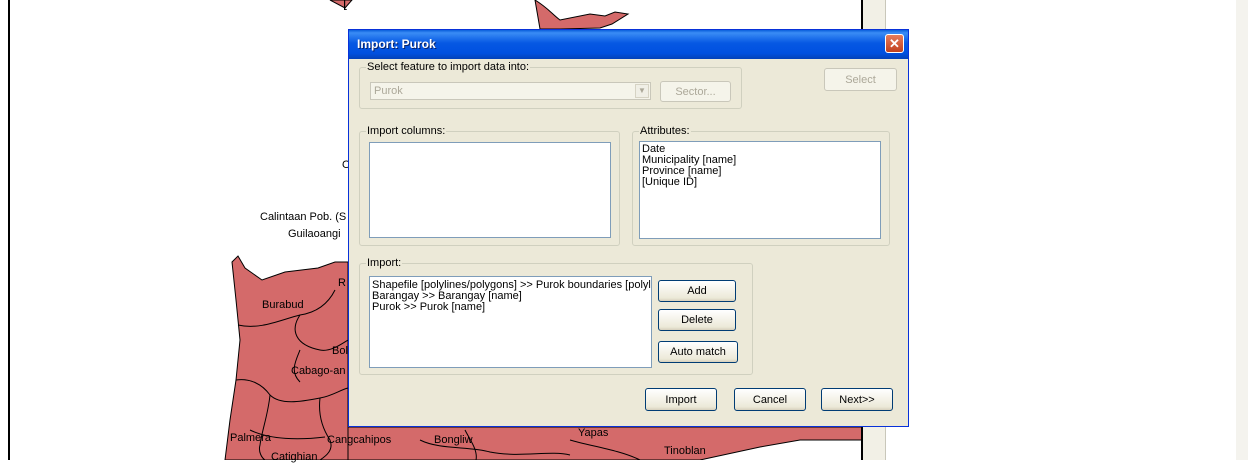 The height and width of the screenshot is (463, 1249). I want to click on import-label: Import:, so click(384, 263).